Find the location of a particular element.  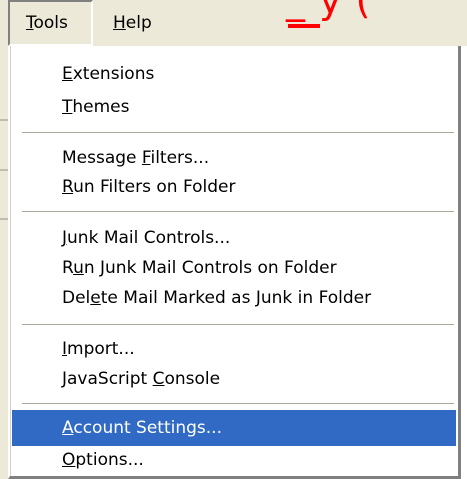

access-key-letter: O is located at coordinates (69, 460).